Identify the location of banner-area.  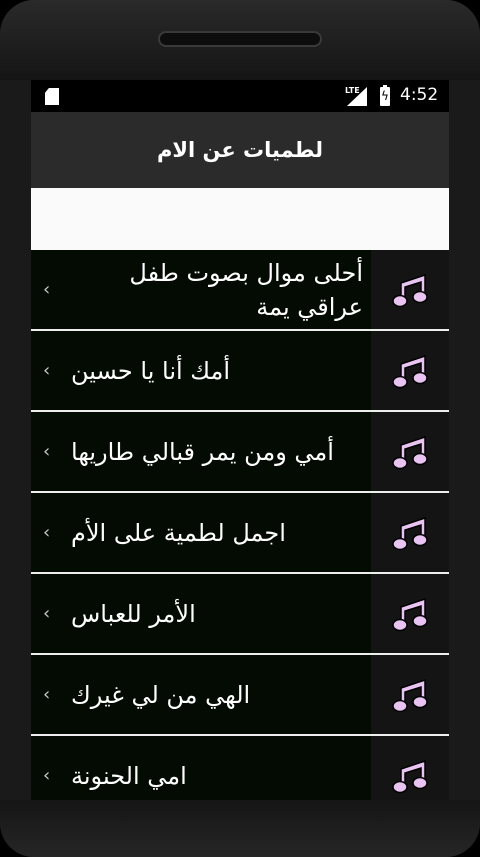
(240, 219).